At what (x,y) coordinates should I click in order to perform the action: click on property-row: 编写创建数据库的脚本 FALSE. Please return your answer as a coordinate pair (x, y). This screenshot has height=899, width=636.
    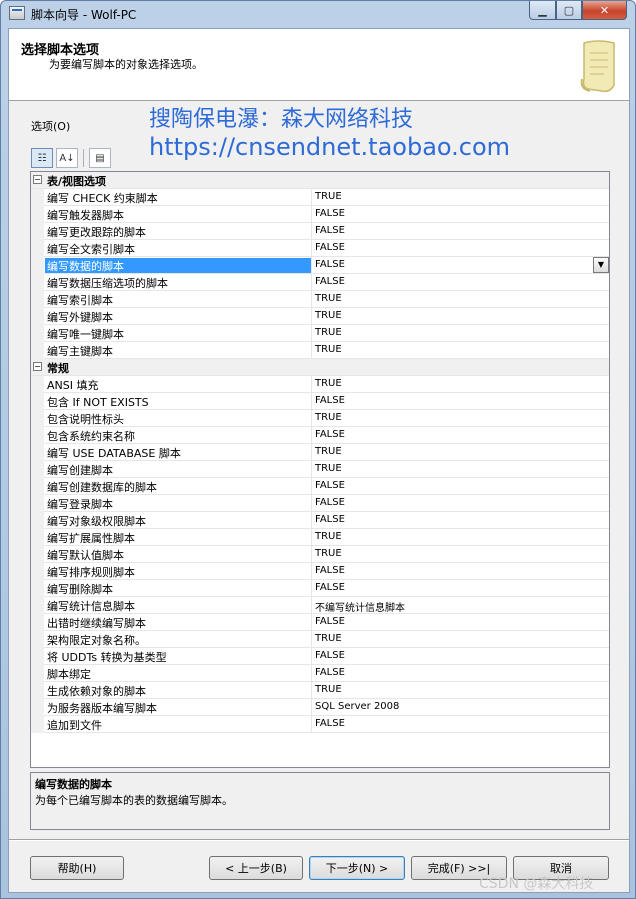
    Looking at the image, I should click on (320, 486).